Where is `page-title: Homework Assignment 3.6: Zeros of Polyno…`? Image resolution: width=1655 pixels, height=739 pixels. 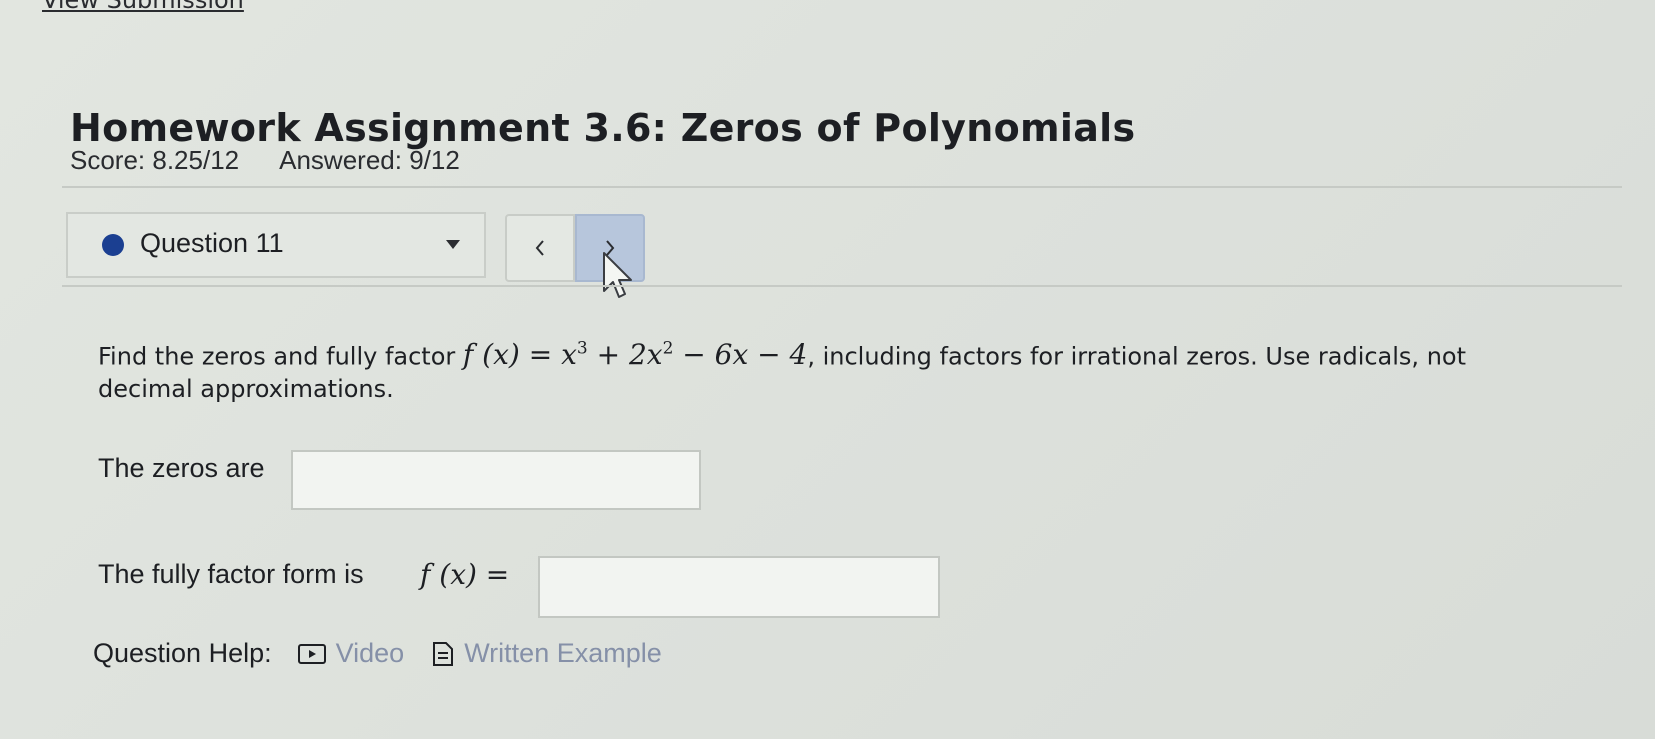
page-title: Homework Assignment 3.6: Zeros of Polyno… is located at coordinates (603, 128).